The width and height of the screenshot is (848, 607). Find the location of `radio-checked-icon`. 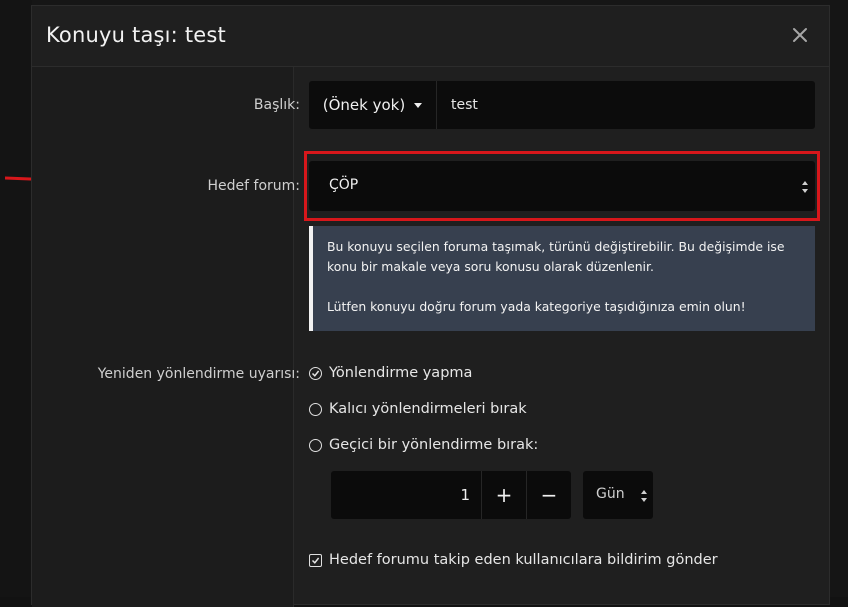

radio-checked-icon is located at coordinates (315, 373).